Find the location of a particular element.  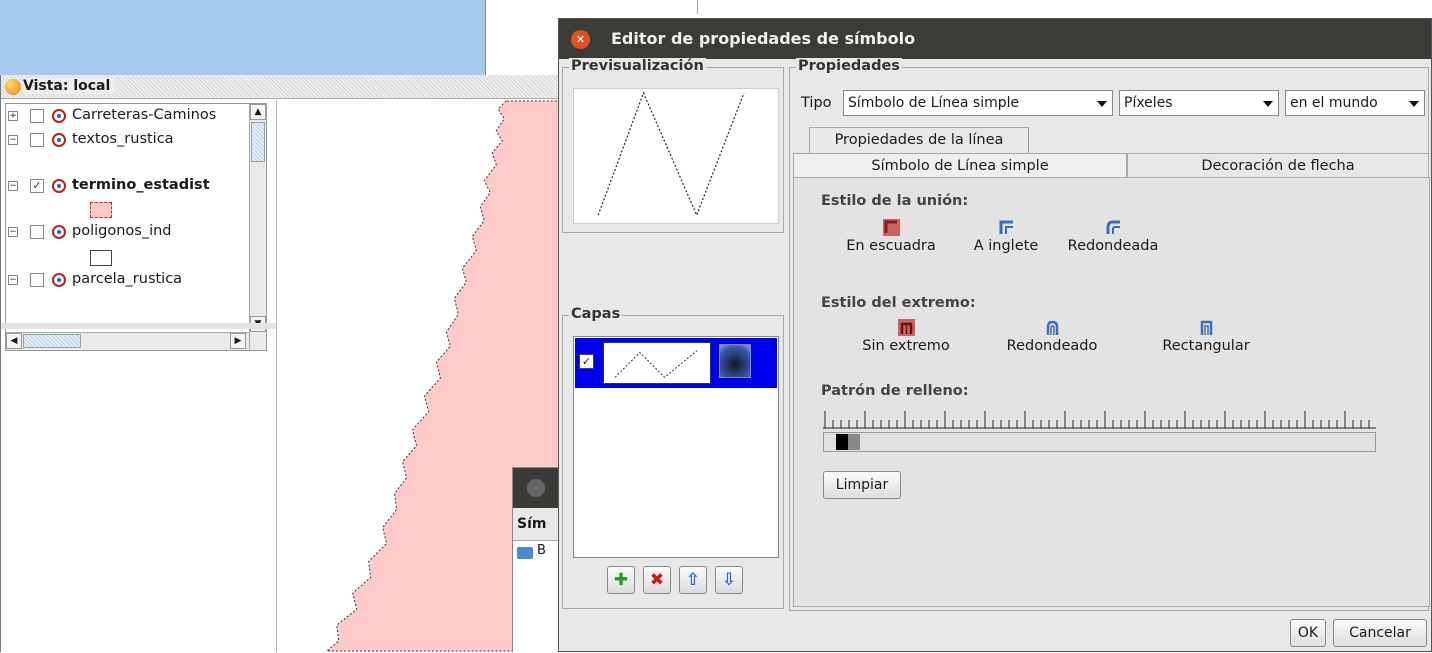

toc-layer-label: poligonos_ind is located at coordinates (122, 231).